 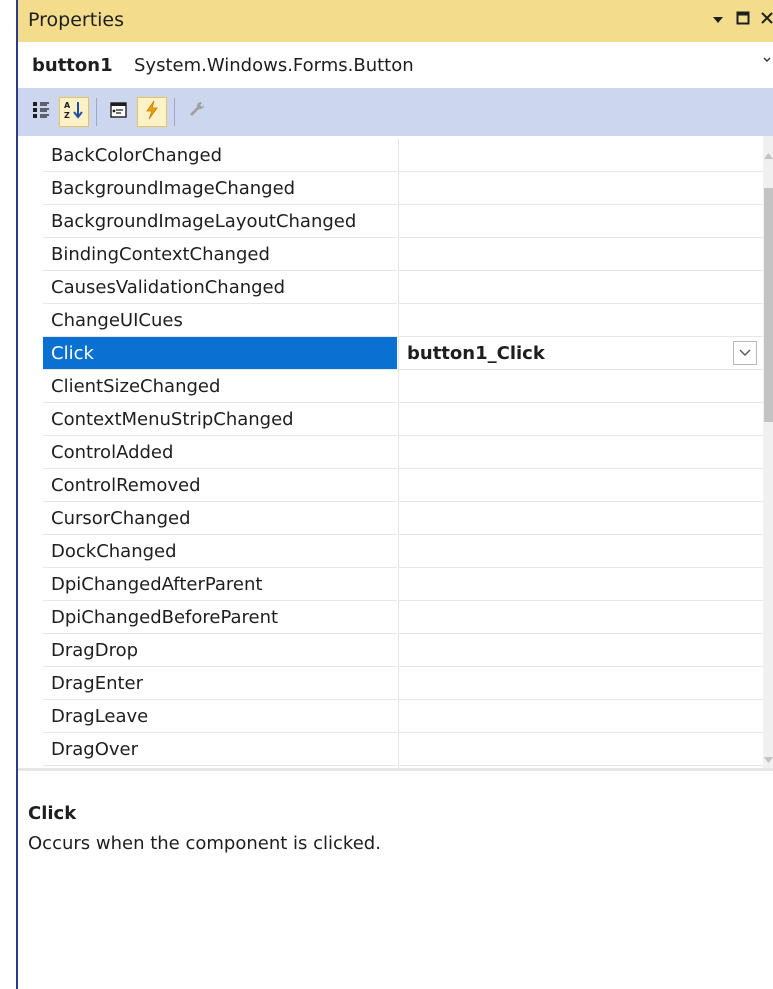 I want to click on event-row: DpiChangedBeforeParent, so click(x=390, y=617).